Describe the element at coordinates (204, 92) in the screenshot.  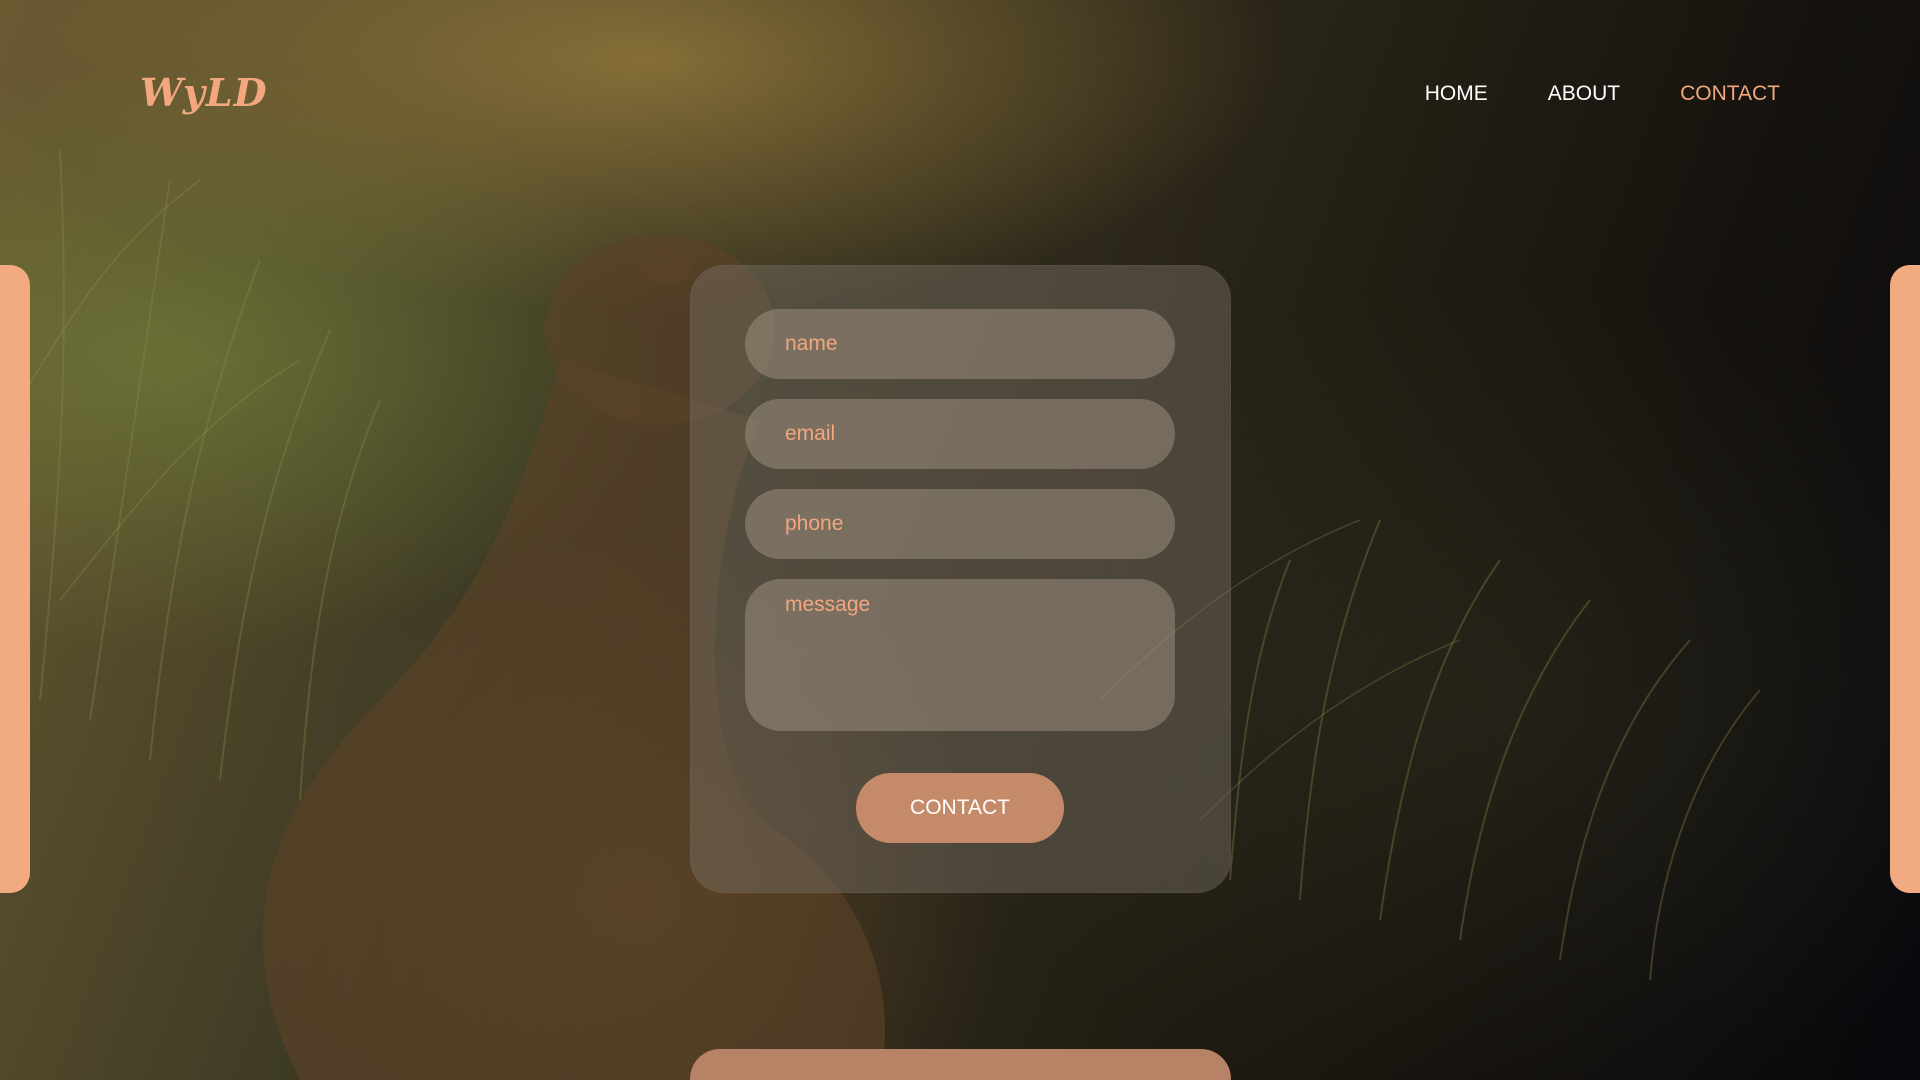
I see `logo: WyLD` at that location.